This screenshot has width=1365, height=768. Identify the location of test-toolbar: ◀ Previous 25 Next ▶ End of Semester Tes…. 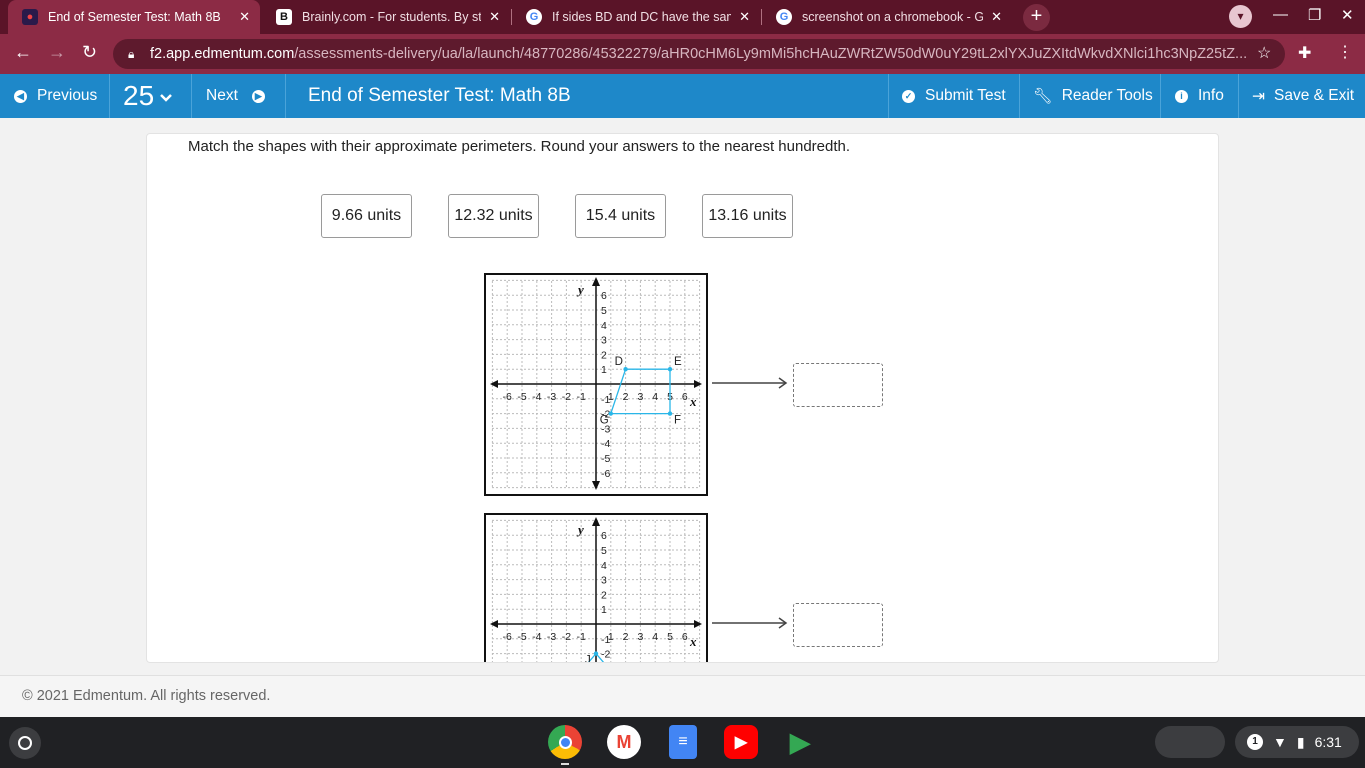
(682, 96).